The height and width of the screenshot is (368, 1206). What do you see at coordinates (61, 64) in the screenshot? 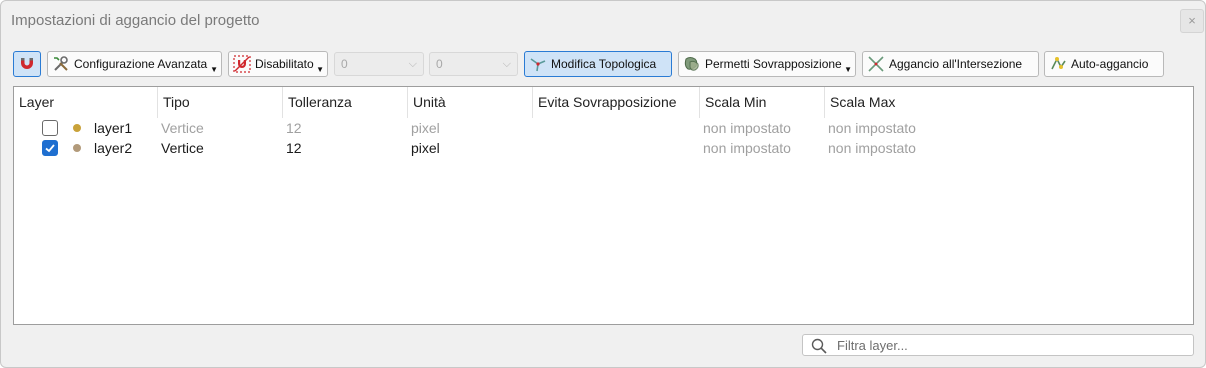
I see `tools-icon` at bounding box center [61, 64].